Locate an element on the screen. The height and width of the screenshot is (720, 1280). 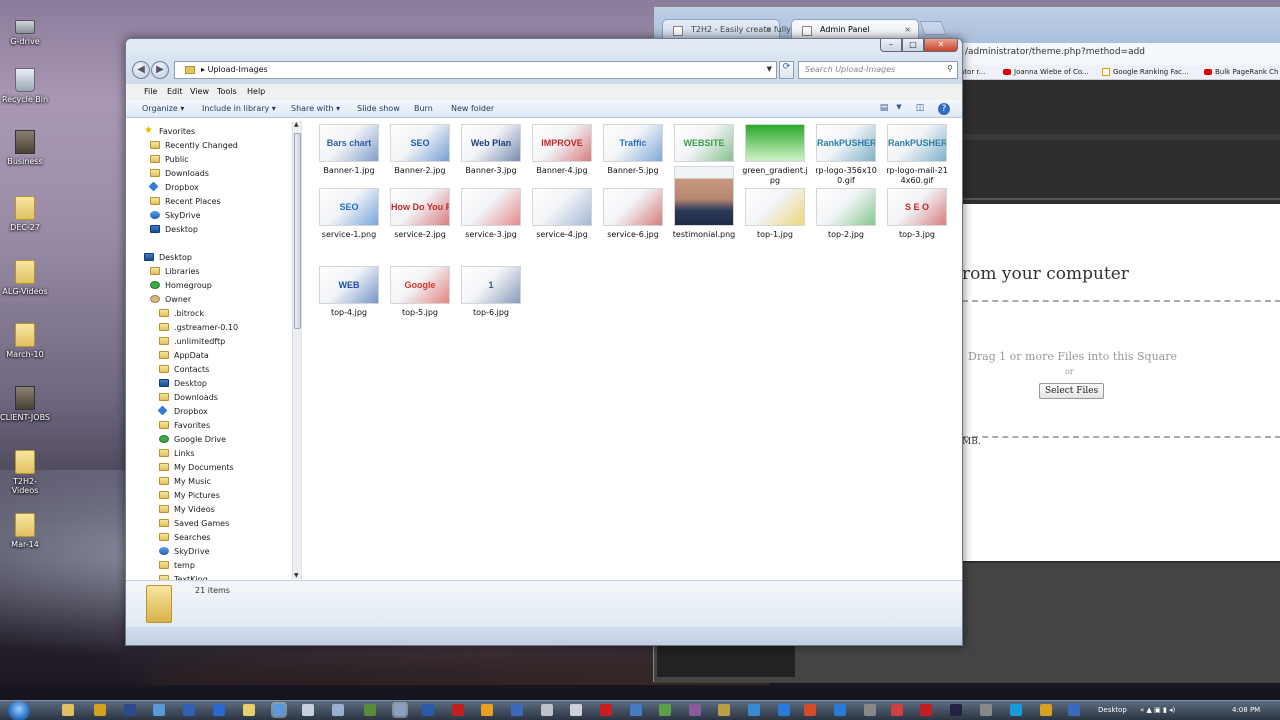
nav-item-my-documents: My Documents is located at coordinates (196, 467).